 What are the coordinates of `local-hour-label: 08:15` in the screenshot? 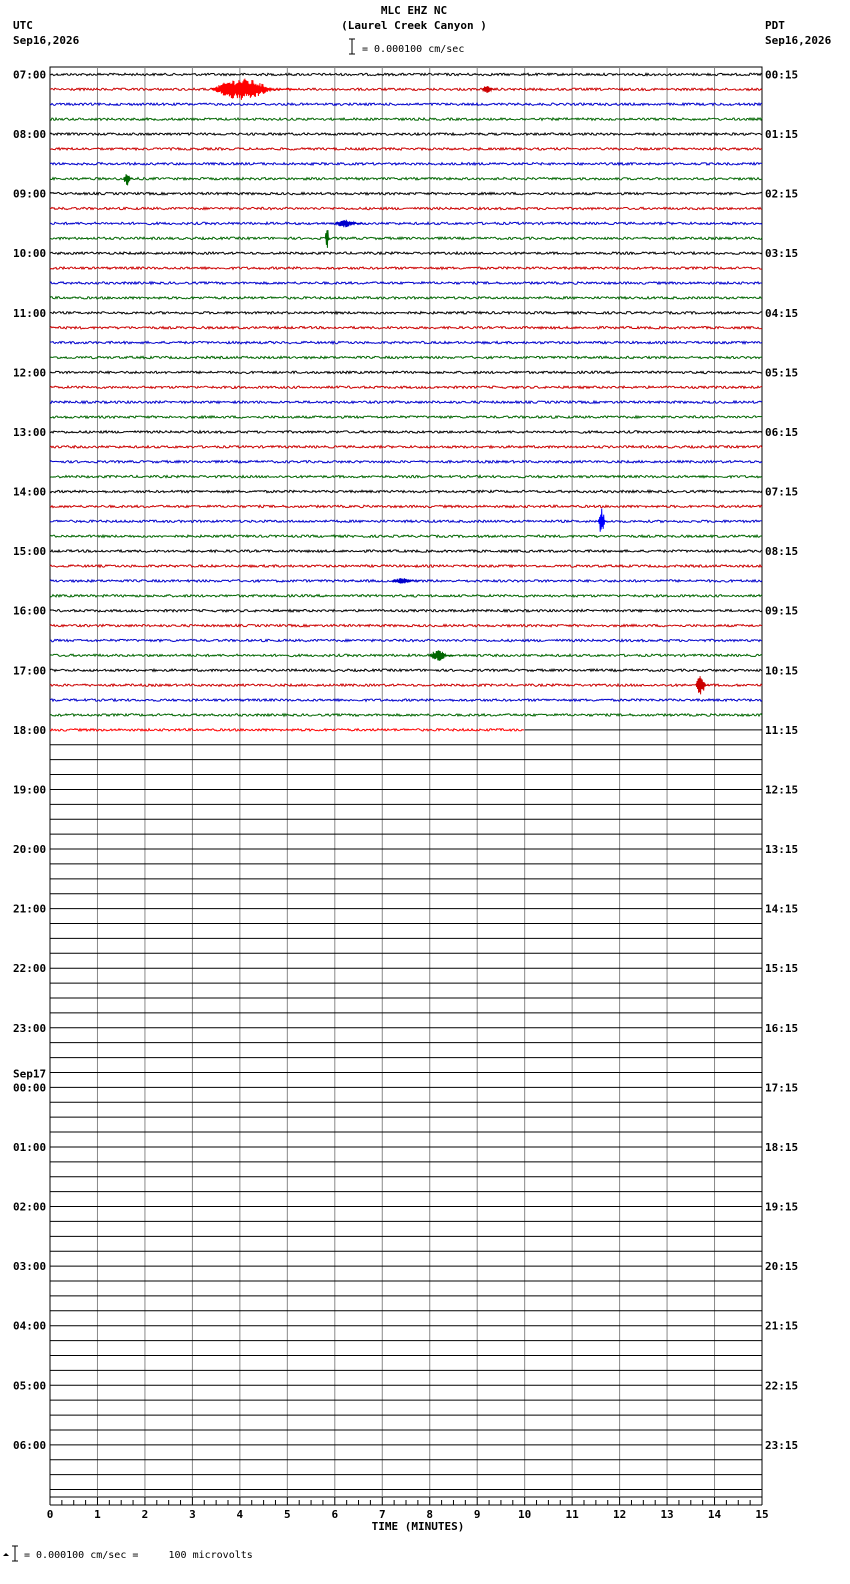 It's located at (781, 551).